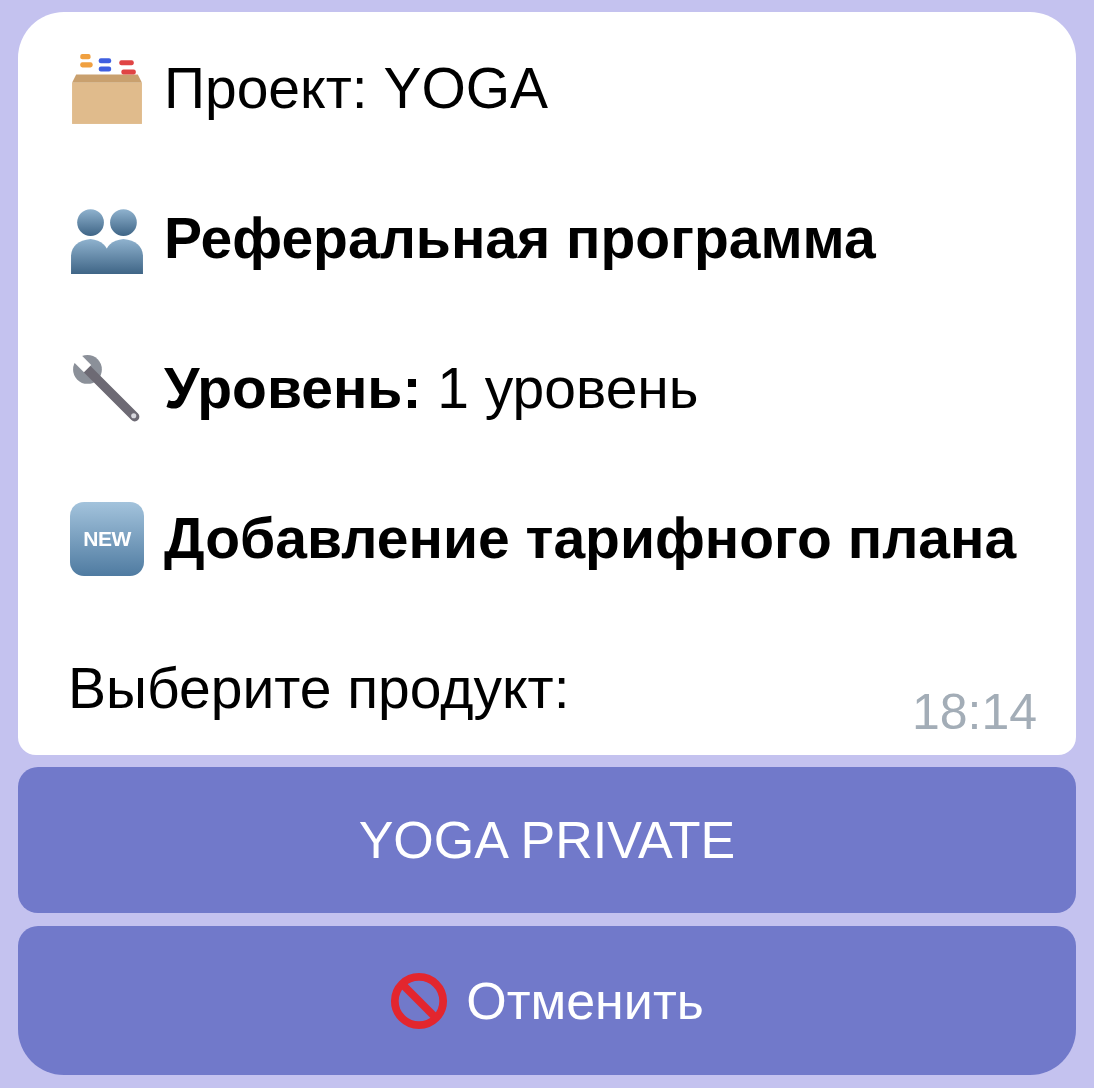 The image size is (1094, 1088). Describe the element at coordinates (356, 88) in the screenshot. I see `message-text: Проект: YOGA` at that location.